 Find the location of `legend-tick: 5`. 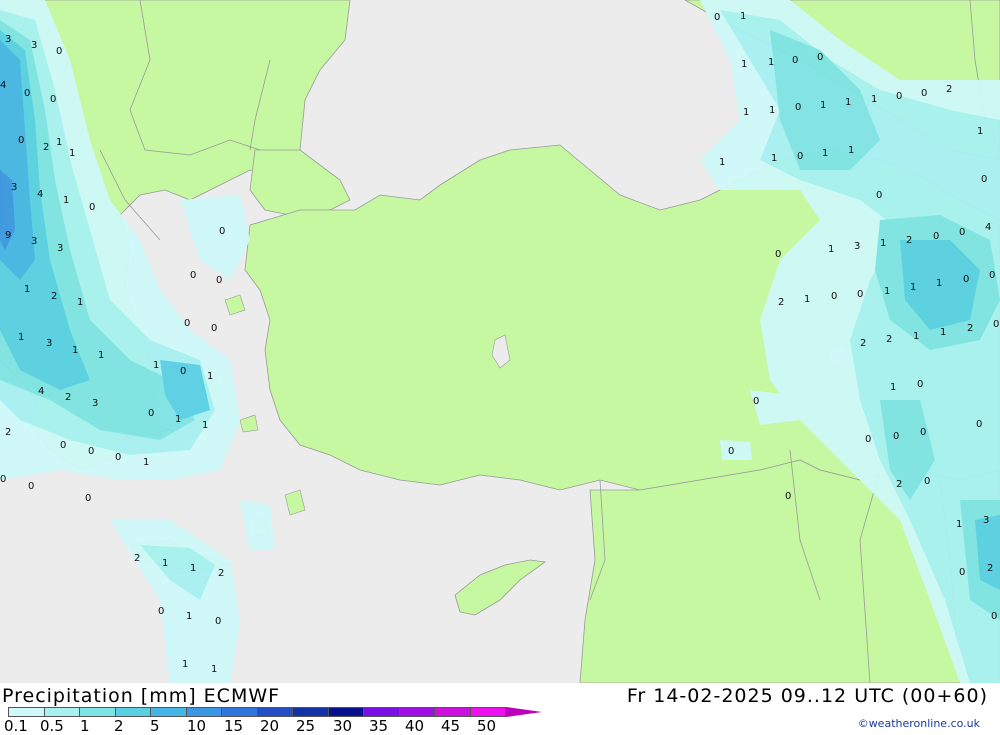

legend-tick: 5 is located at coordinates (155, 726).